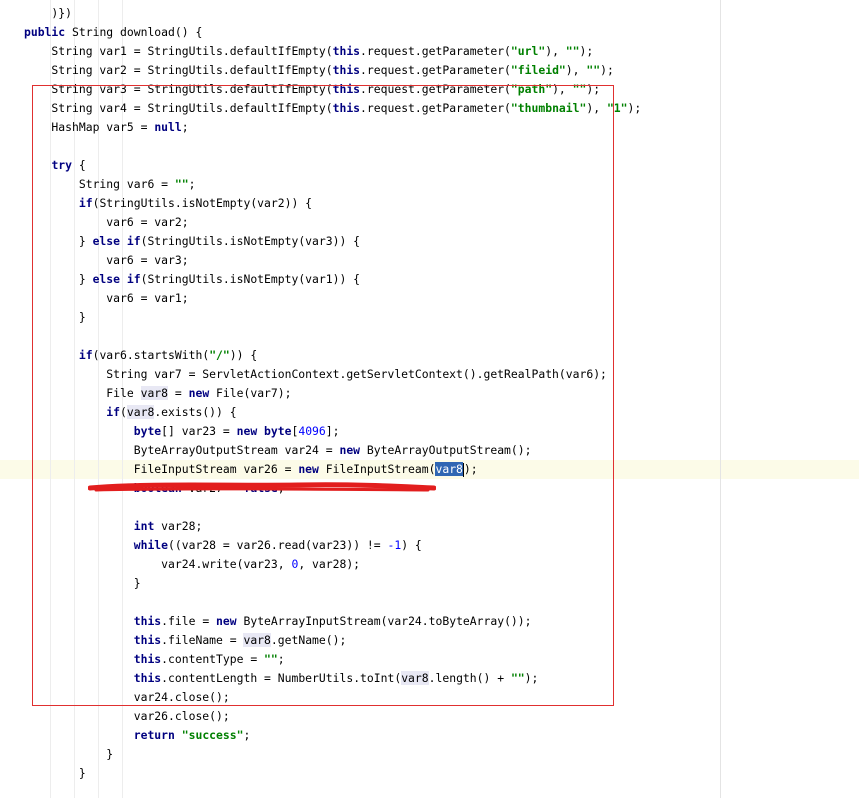  I want to click on code-line: String var6 = "";, so click(110, 184).